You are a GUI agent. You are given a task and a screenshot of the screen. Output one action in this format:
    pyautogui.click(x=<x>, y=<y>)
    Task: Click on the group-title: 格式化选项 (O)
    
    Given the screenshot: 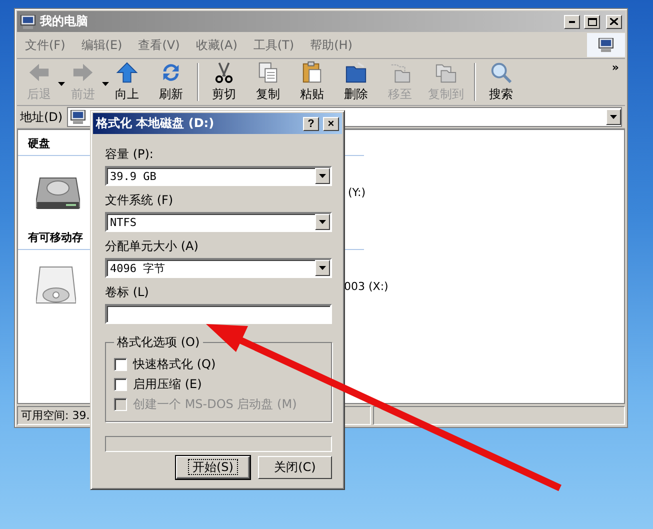 What is the action you would take?
    pyautogui.click(x=158, y=342)
    